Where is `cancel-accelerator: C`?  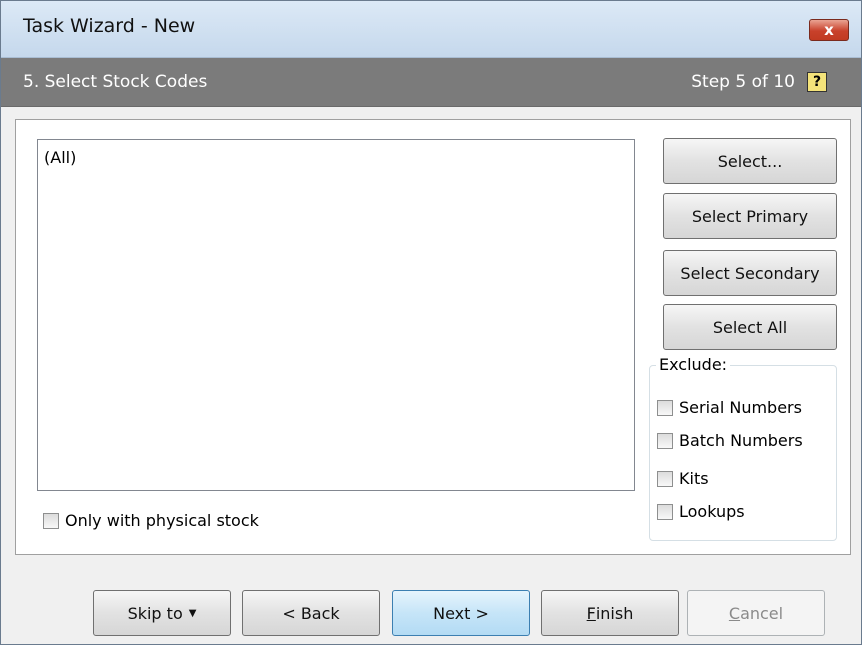
cancel-accelerator: C is located at coordinates (734, 613).